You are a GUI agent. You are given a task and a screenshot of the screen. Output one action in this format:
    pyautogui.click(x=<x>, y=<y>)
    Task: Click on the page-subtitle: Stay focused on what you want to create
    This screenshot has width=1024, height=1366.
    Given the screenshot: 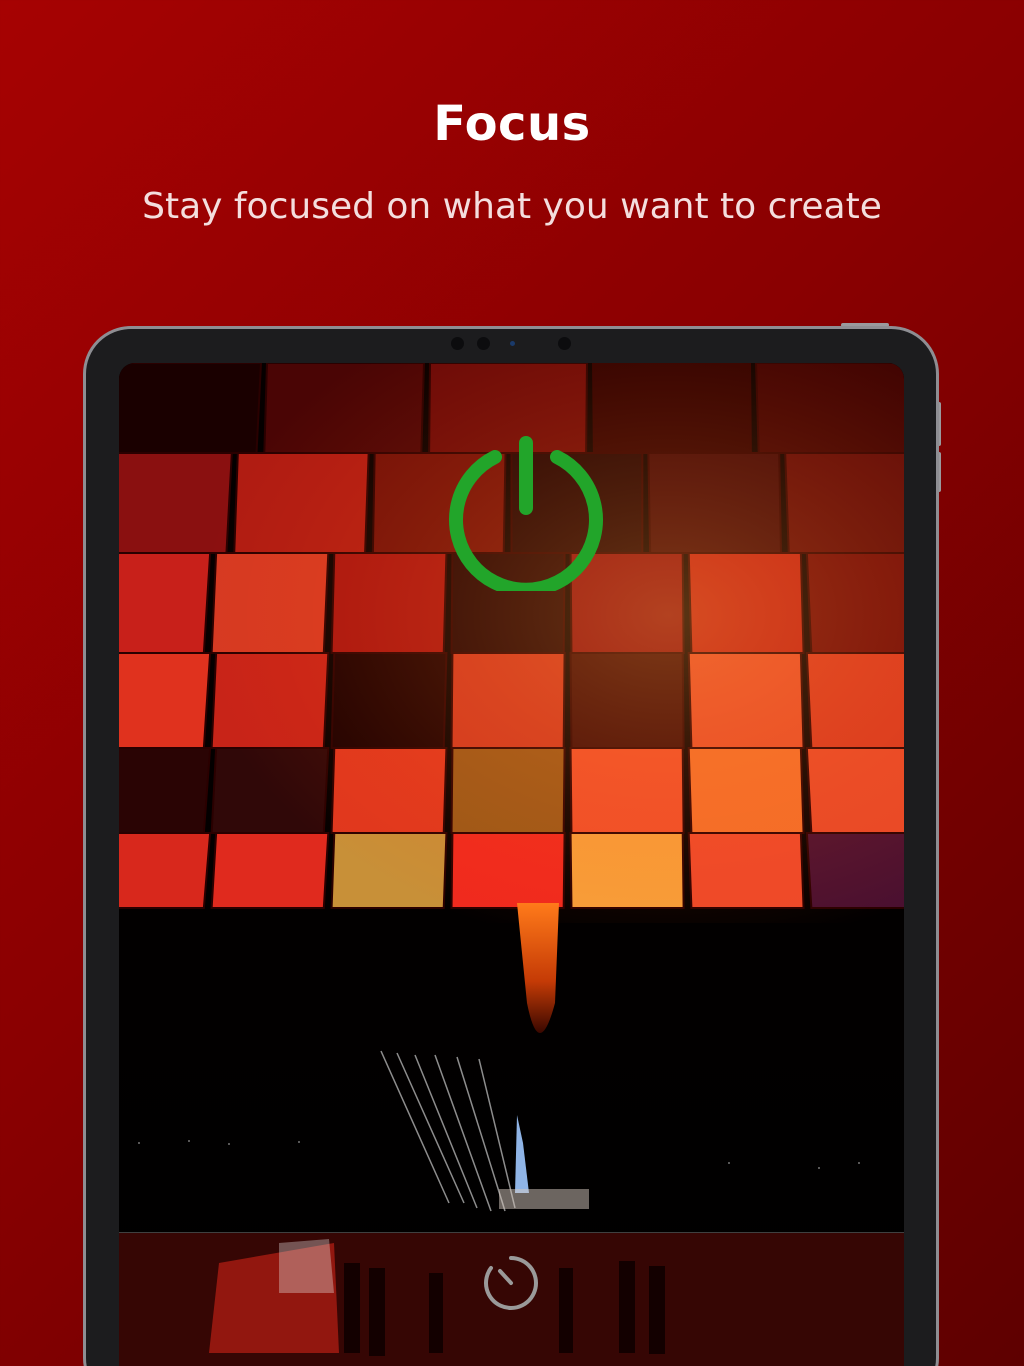 What is the action you would take?
    pyautogui.click(x=512, y=206)
    